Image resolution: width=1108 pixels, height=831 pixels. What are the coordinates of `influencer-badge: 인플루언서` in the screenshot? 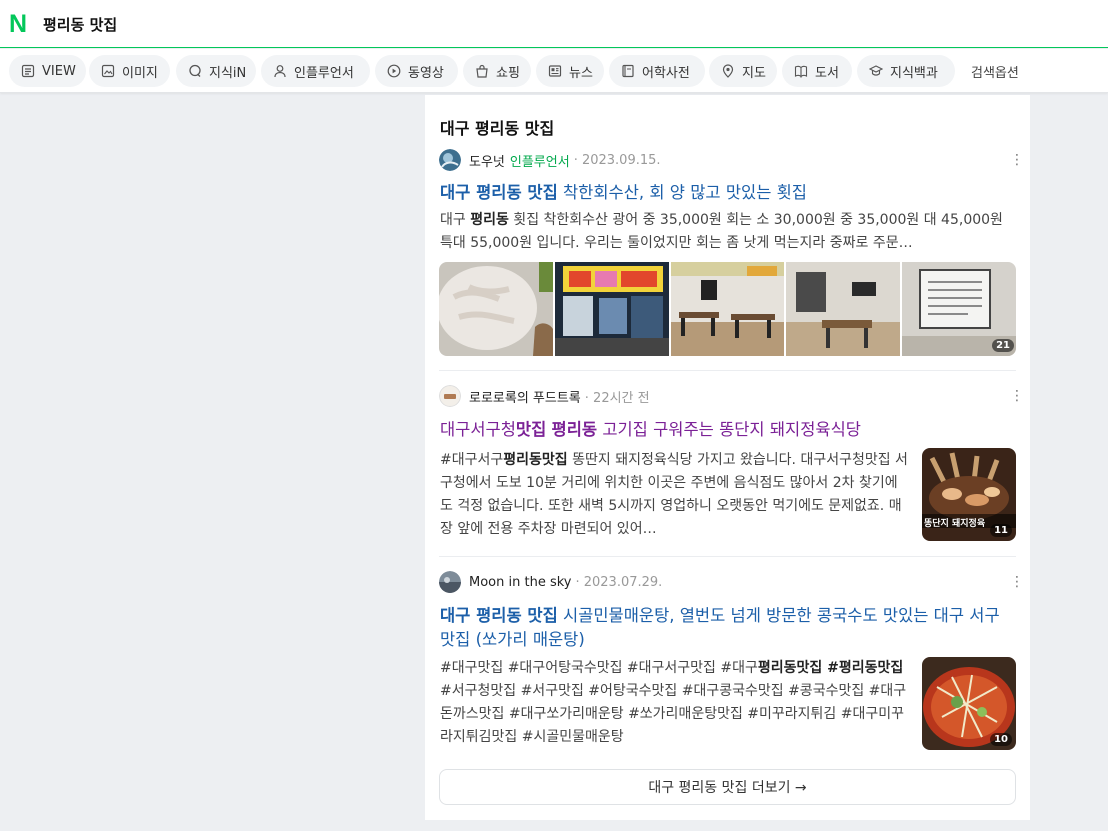 It's located at (540, 160).